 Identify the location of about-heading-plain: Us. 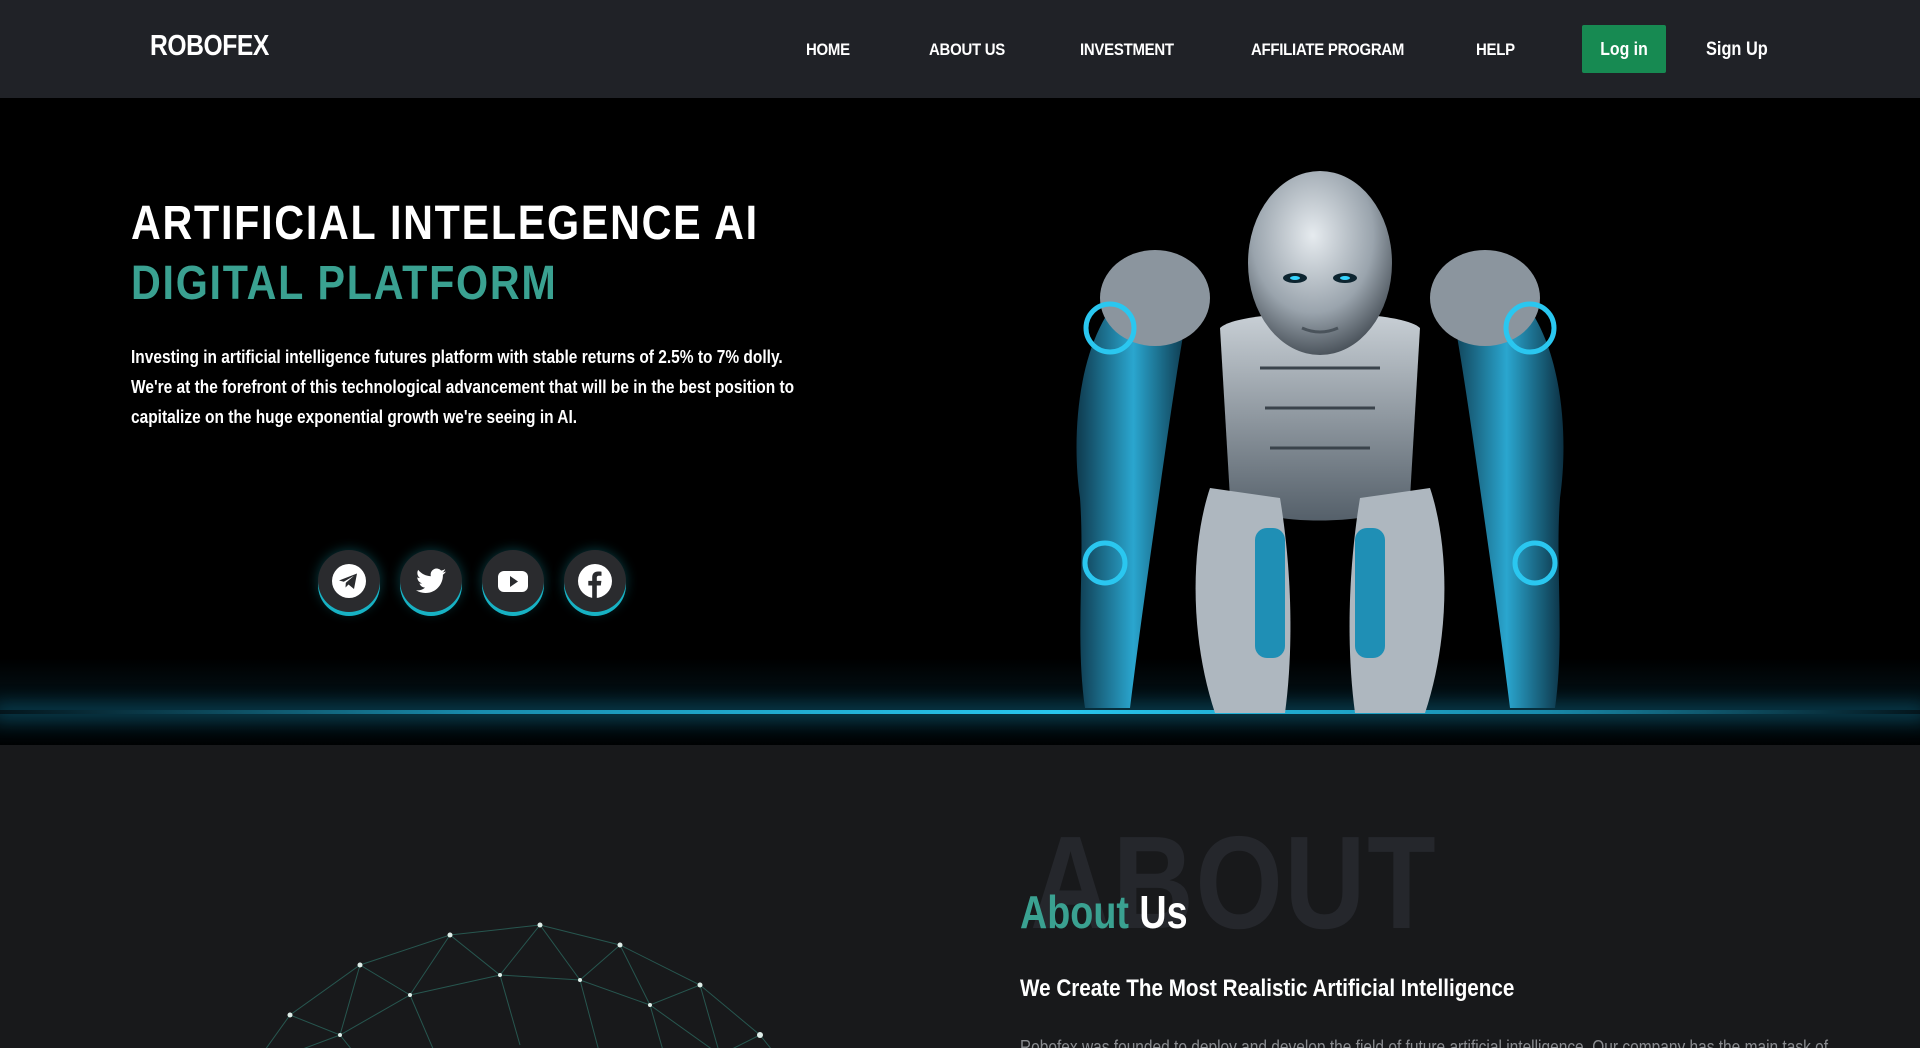
(1163, 912).